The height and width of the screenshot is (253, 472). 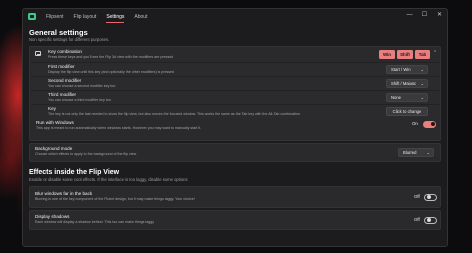 What do you see at coordinates (417, 196) in the screenshot?
I see `blur-state: Off` at bounding box center [417, 196].